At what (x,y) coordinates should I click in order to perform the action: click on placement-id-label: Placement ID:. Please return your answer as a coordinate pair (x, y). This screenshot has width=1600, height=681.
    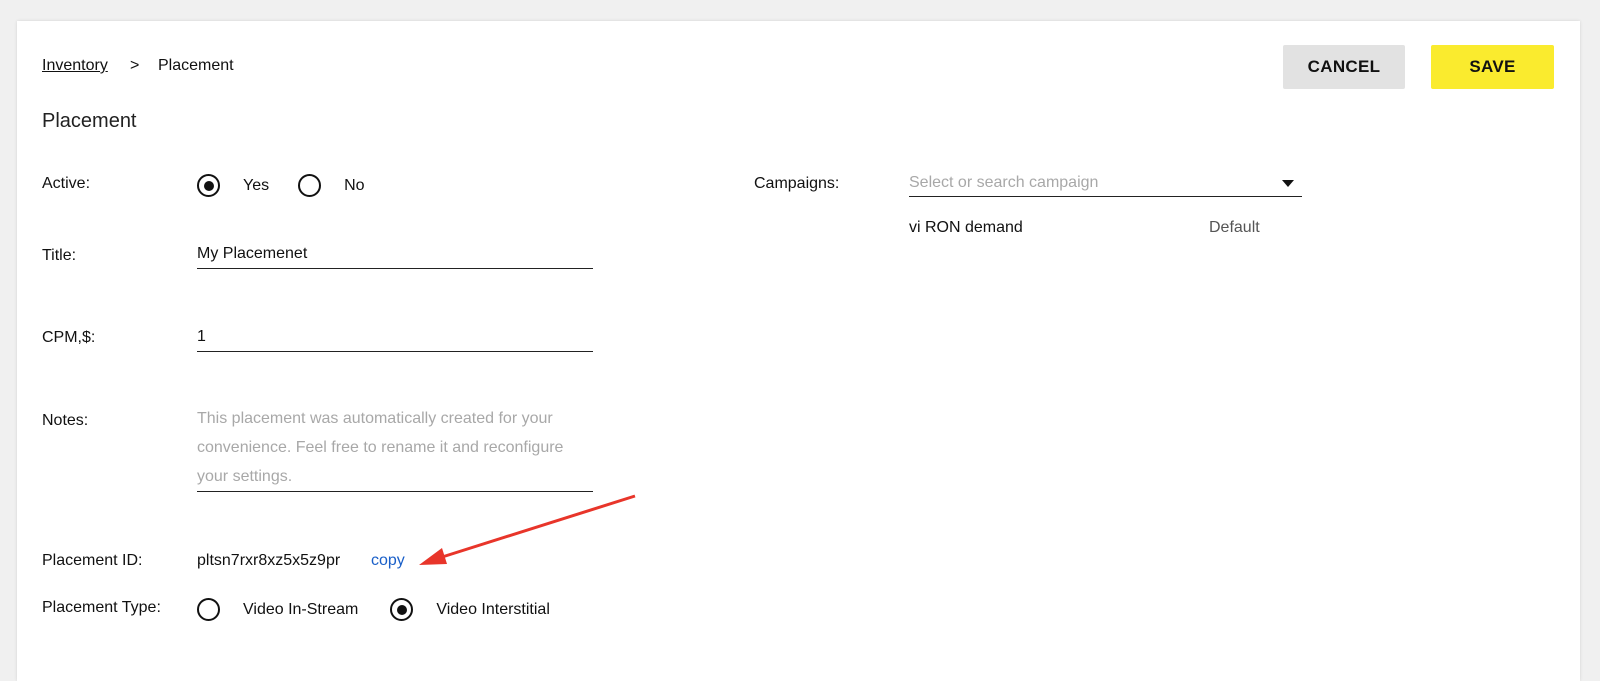
    Looking at the image, I should click on (92, 560).